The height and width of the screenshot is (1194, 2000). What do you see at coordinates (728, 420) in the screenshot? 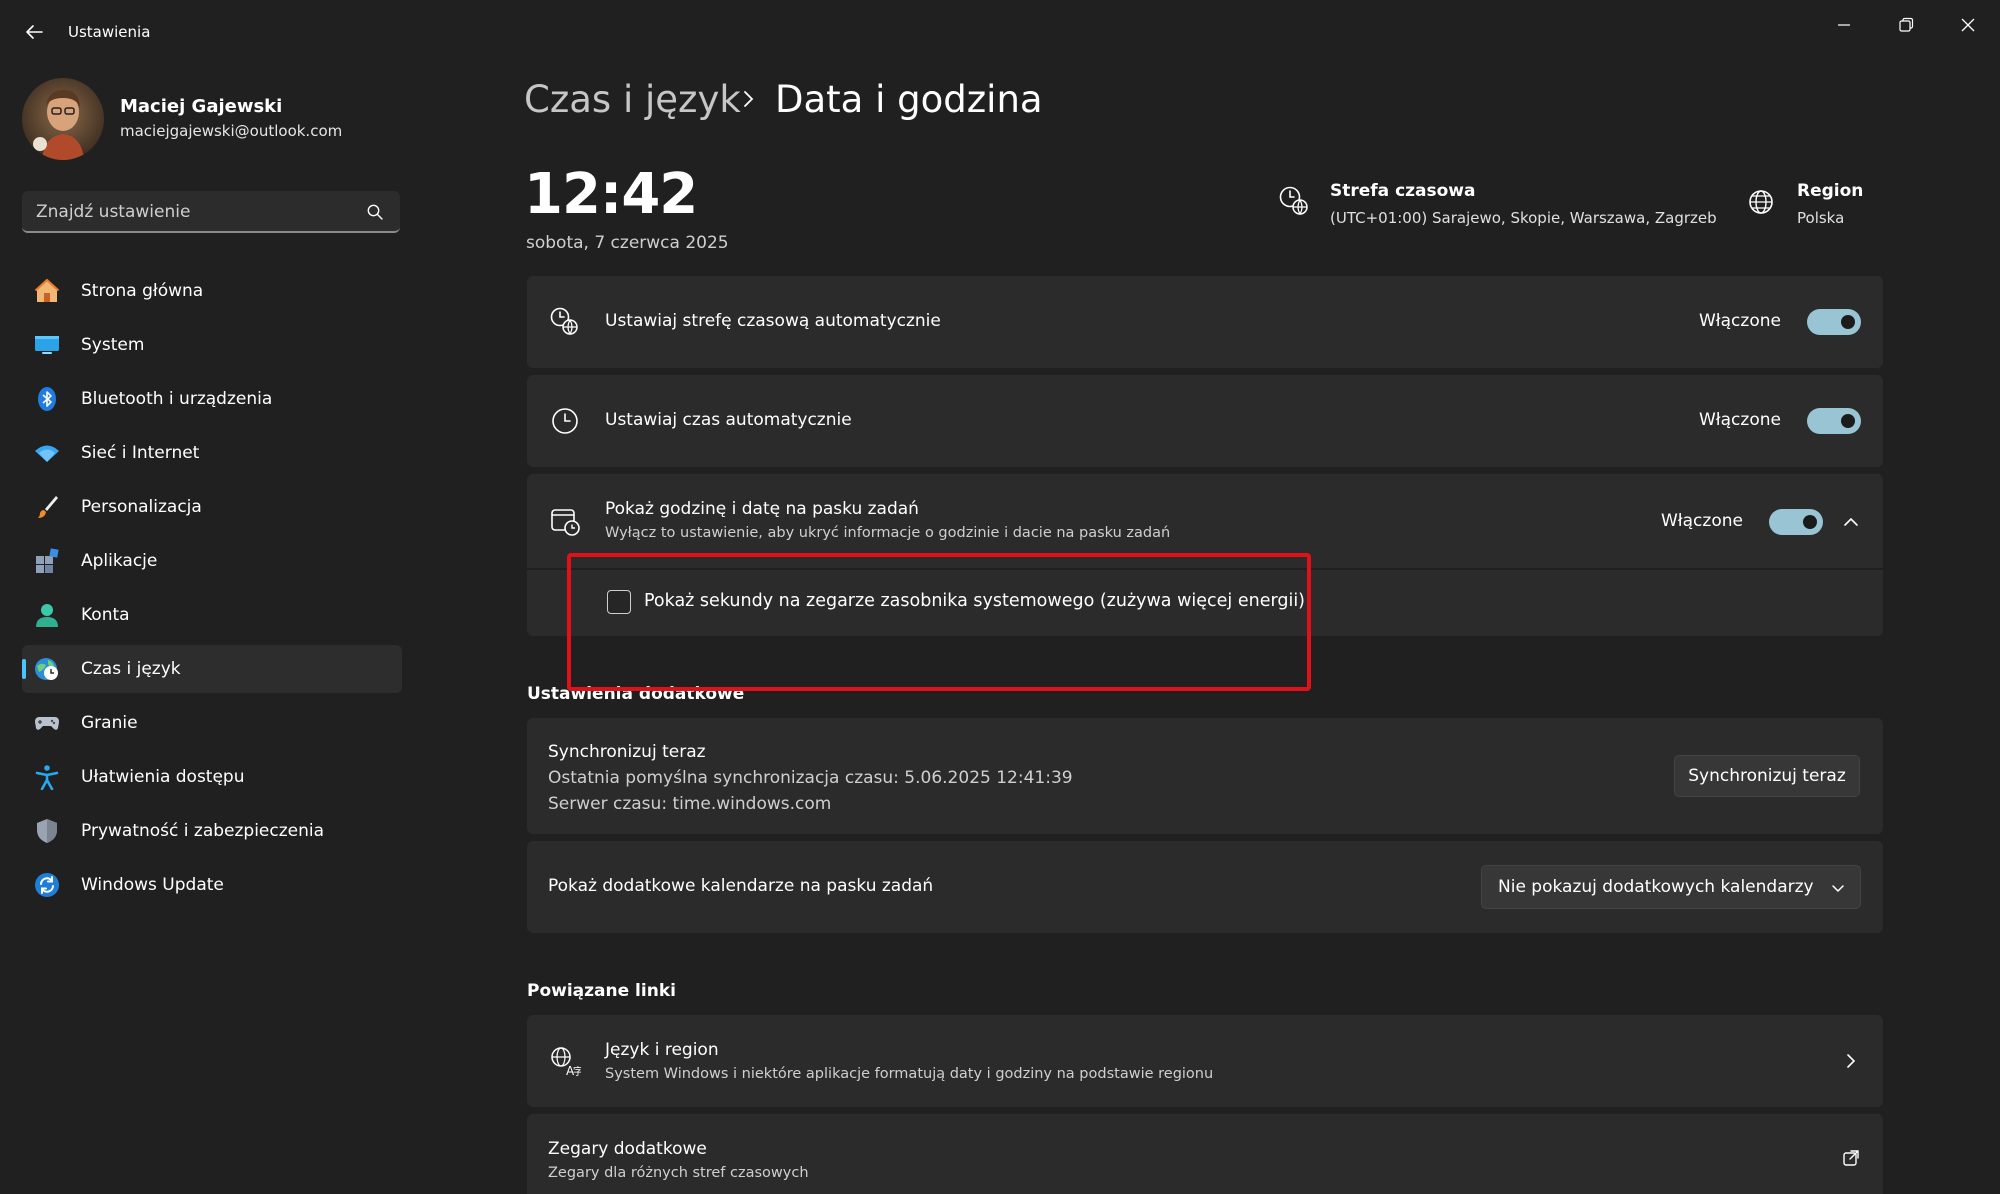
I see `auto-time-label: Ustawiaj czas automatycznie` at bounding box center [728, 420].